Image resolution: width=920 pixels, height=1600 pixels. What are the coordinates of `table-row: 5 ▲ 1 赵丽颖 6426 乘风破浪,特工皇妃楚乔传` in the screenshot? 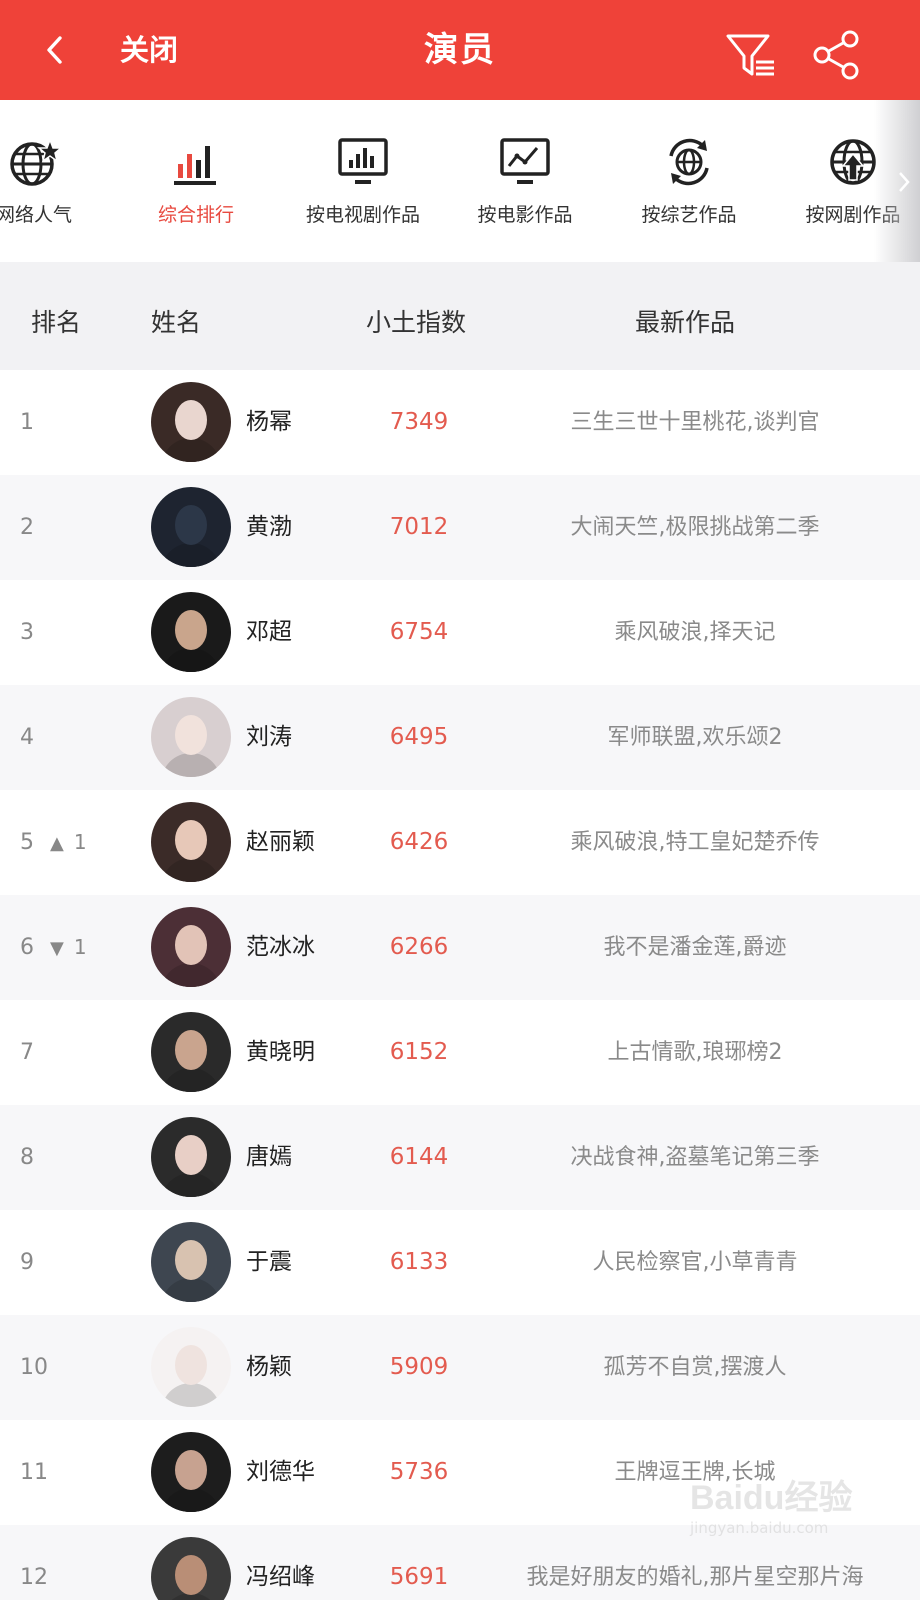 It's located at (460, 842).